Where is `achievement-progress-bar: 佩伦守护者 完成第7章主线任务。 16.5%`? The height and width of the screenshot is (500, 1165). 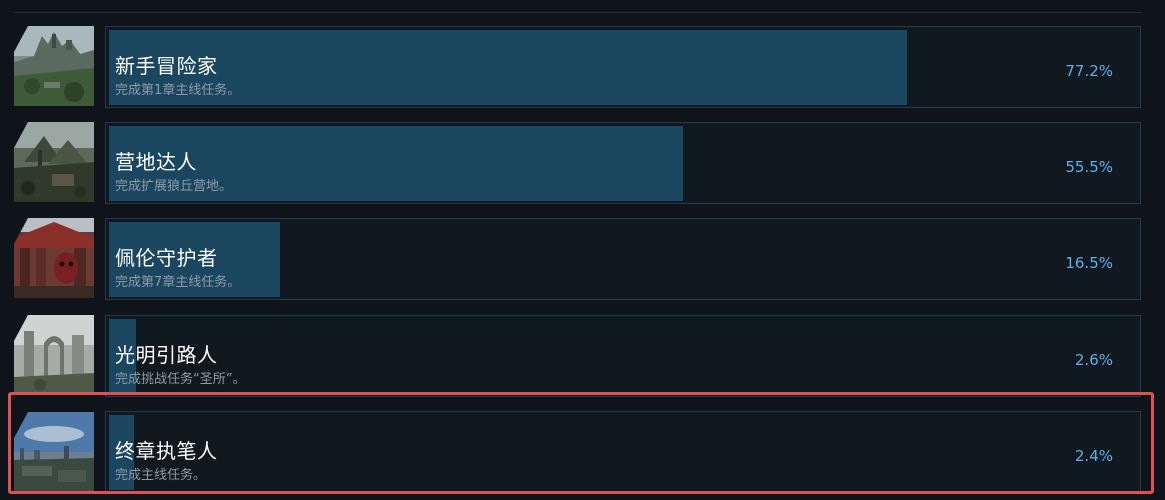 achievement-progress-bar: 佩伦守护者 完成第7章主线任务。 16.5% is located at coordinates (623, 259).